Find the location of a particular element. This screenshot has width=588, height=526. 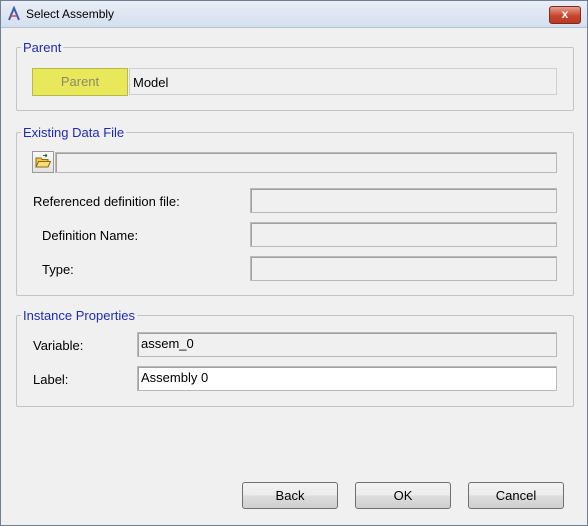

close-icon: x is located at coordinates (565, 14).